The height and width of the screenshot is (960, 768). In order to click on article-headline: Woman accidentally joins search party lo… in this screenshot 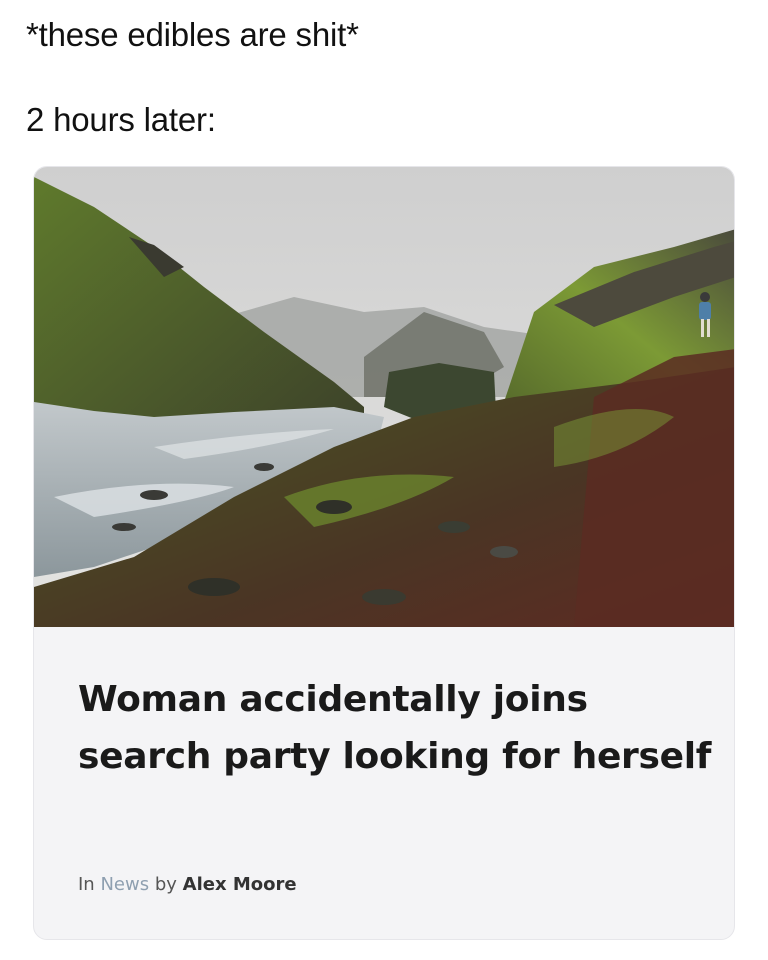, I will do `click(398, 728)`.